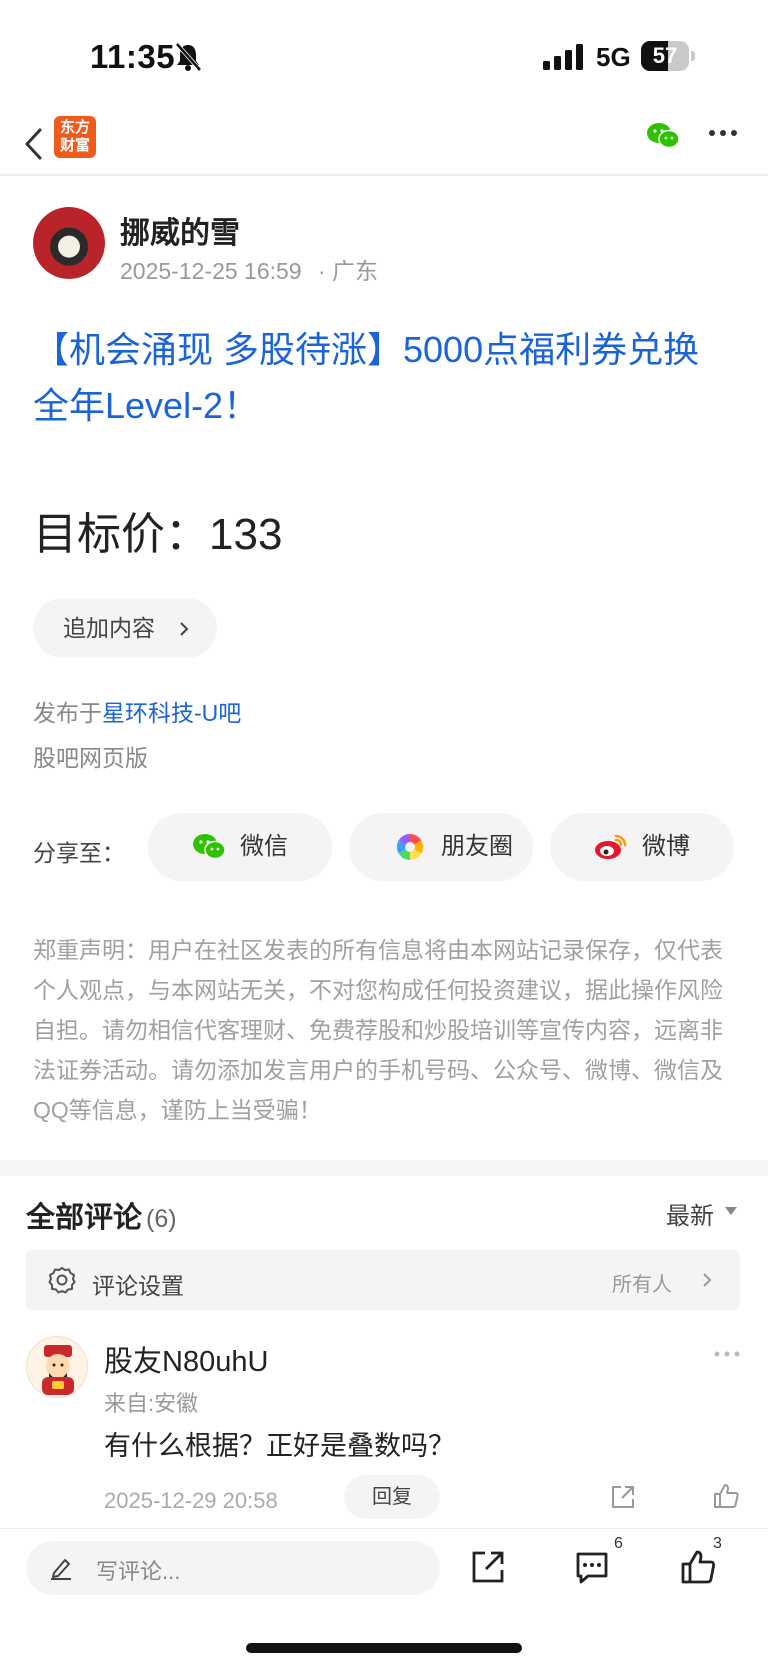 This screenshot has height=1669, width=768. I want to click on signal-icon, so click(563, 57).